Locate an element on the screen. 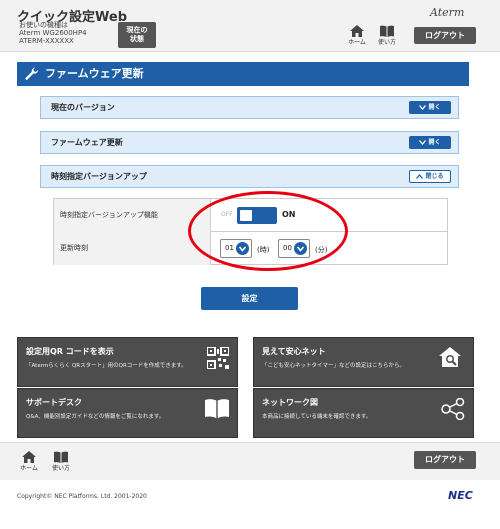 The image size is (500, 529). tile-support-desk: サポートデスク Q&A、機能別設定ガイドなどの情報をご覧になれます。 is located at coordinates (127, 413).